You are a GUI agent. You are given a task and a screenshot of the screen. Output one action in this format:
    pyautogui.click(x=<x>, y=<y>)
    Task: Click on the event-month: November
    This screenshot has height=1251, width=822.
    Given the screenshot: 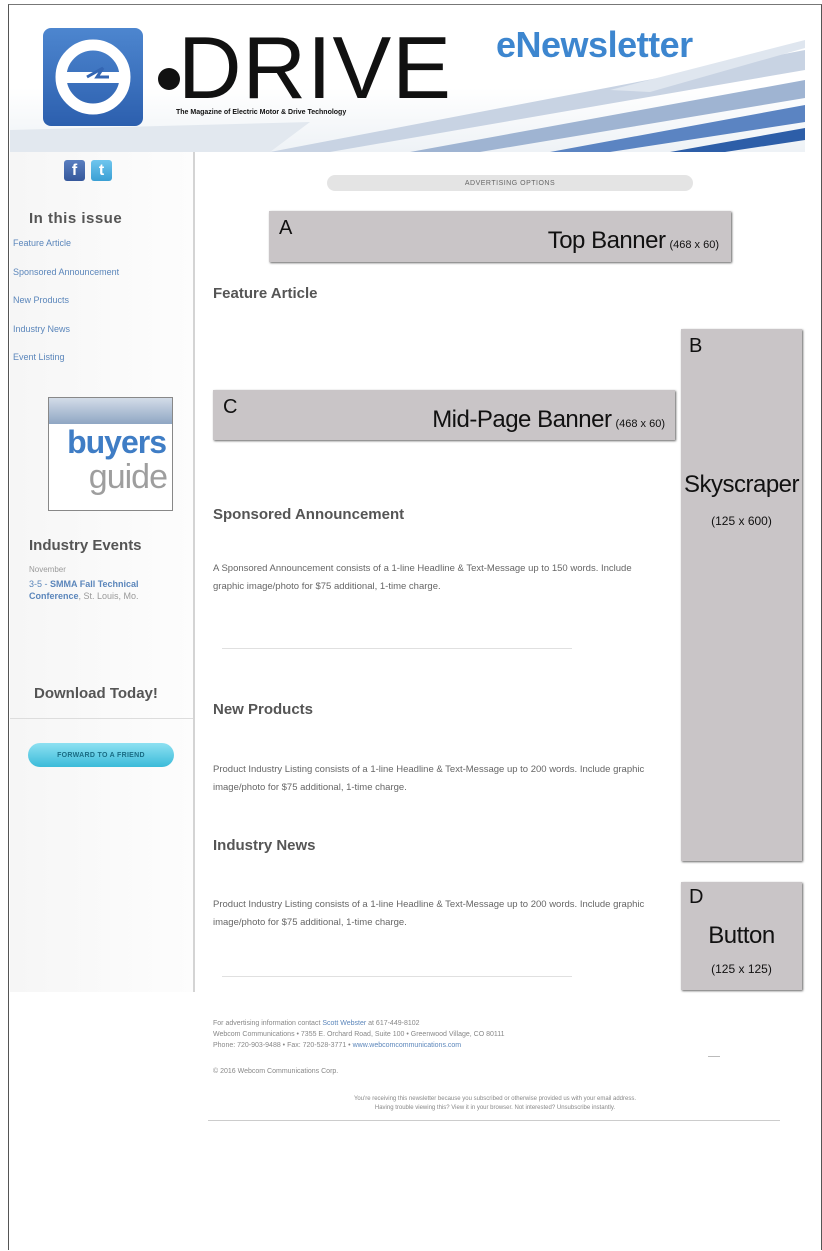 What is the action you would take?
    pyautogui.click(x=47, y=569)
    